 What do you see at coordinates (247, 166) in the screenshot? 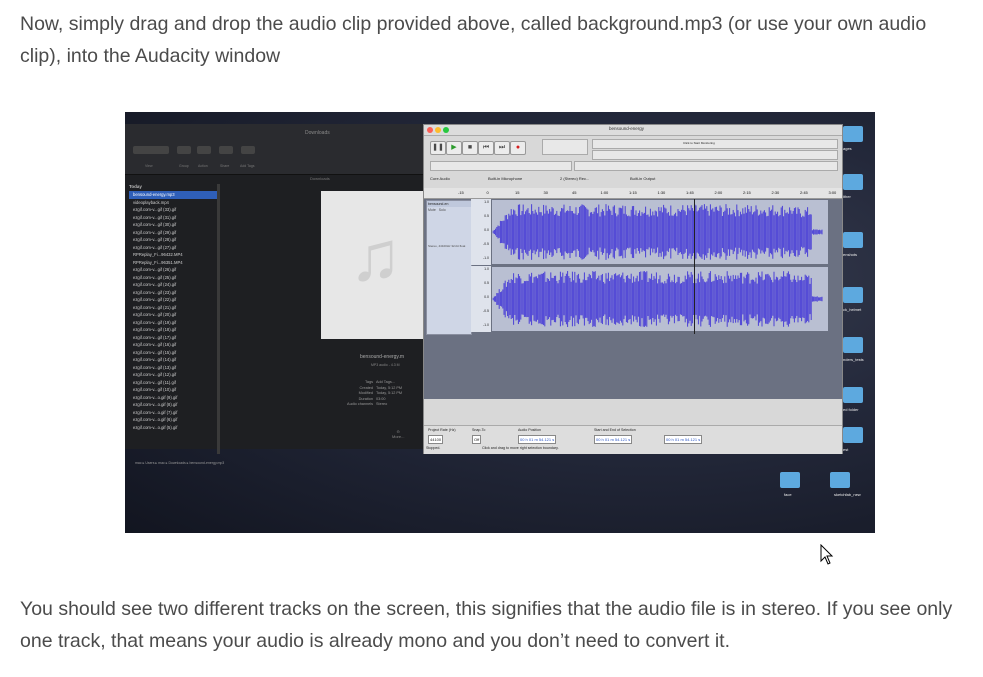
I see `toolbar-label: Add Tags` at bounding box center [247, 166].